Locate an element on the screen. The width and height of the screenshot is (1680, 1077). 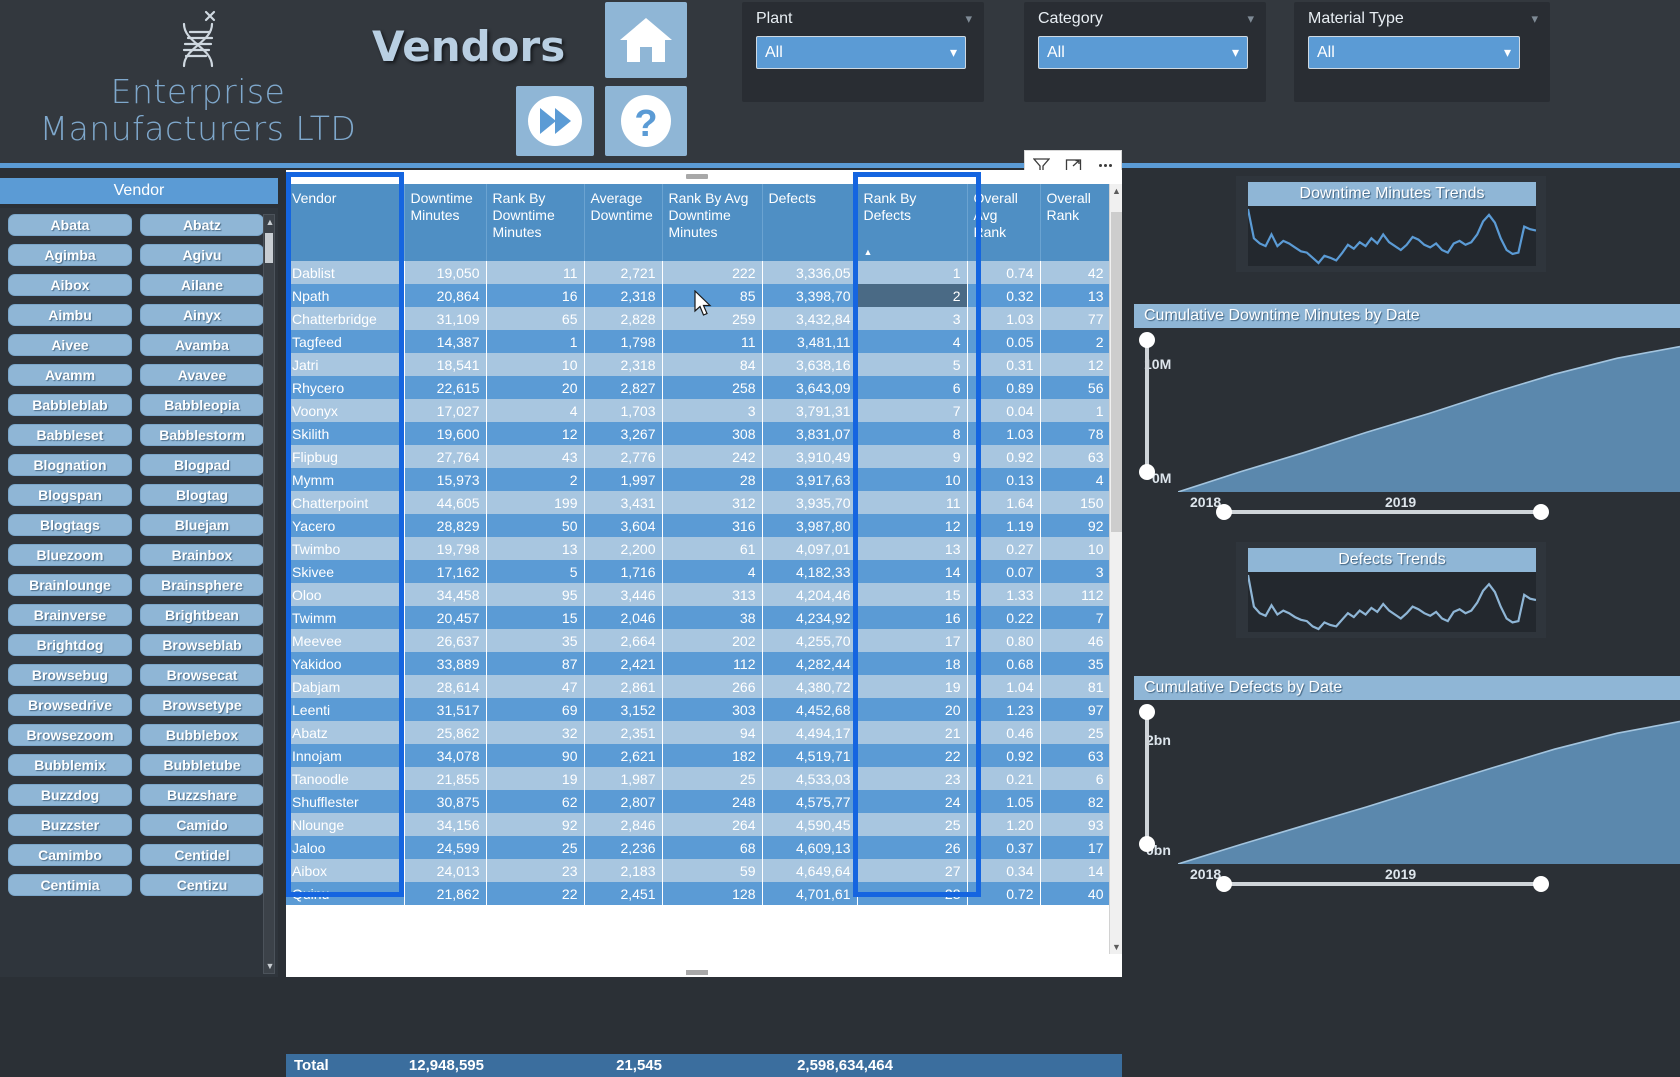
vendor-chip: Browsedrive is located at coordinates (70, 705).